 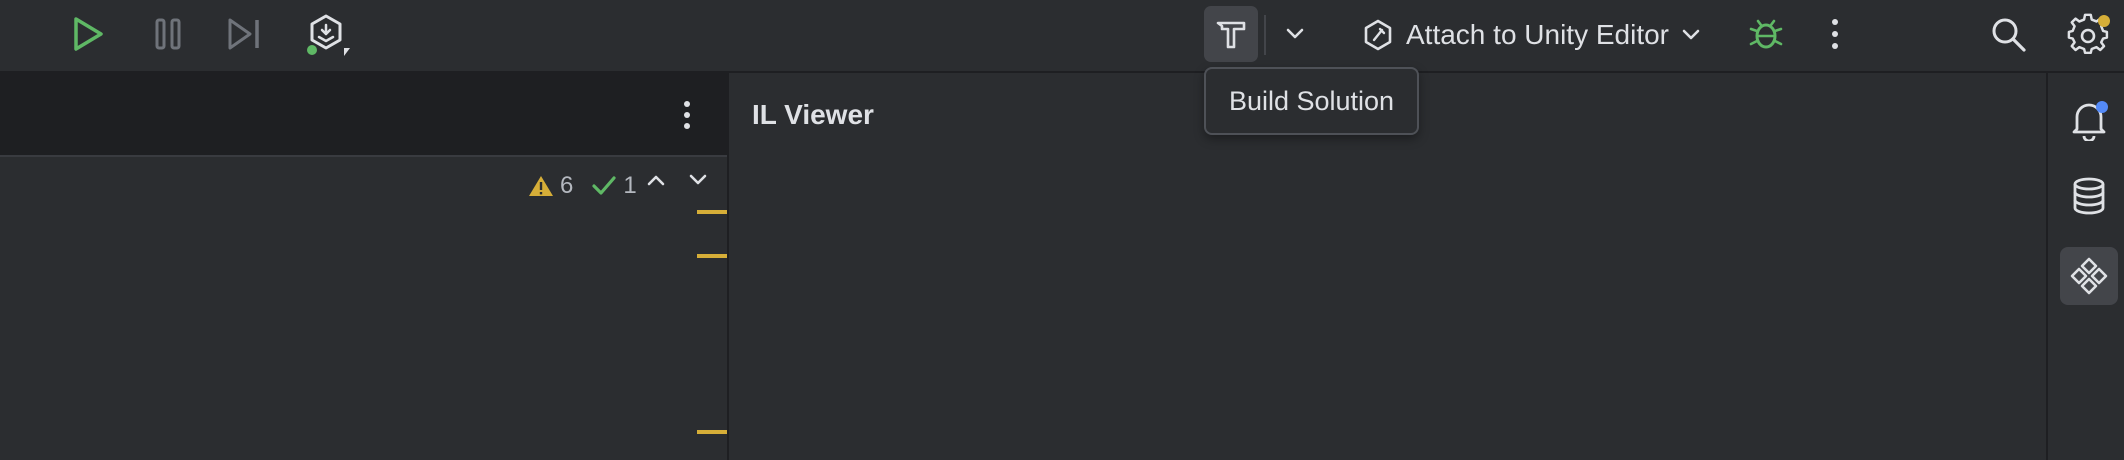 I want to click on warnings-indicator: 6, so click(x=550, y=186).